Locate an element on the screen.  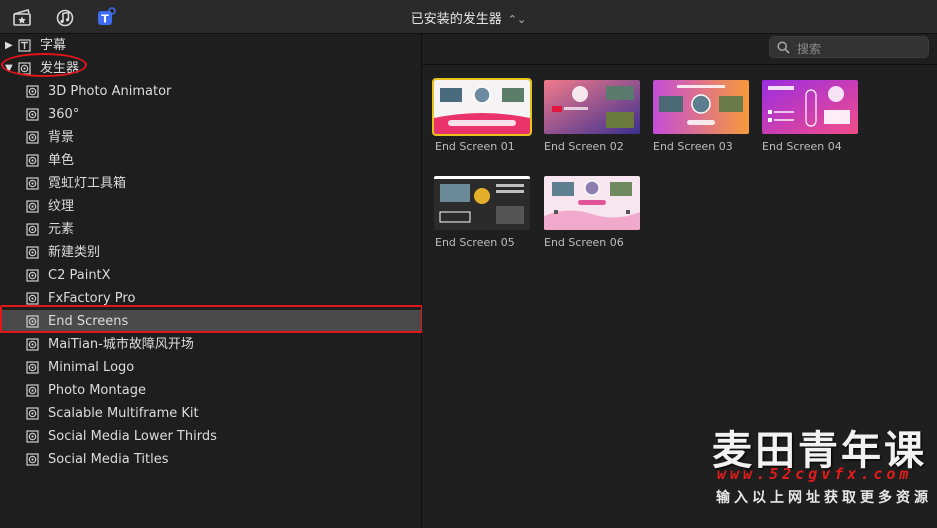
watermark-url: www.52cgvfx.com is located at coordinates (815, 474).